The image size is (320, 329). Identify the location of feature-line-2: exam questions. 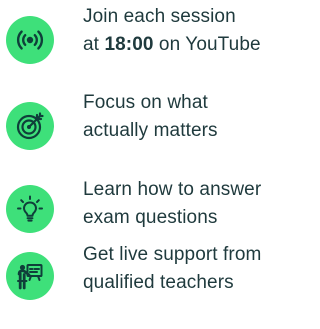
(150, 217).